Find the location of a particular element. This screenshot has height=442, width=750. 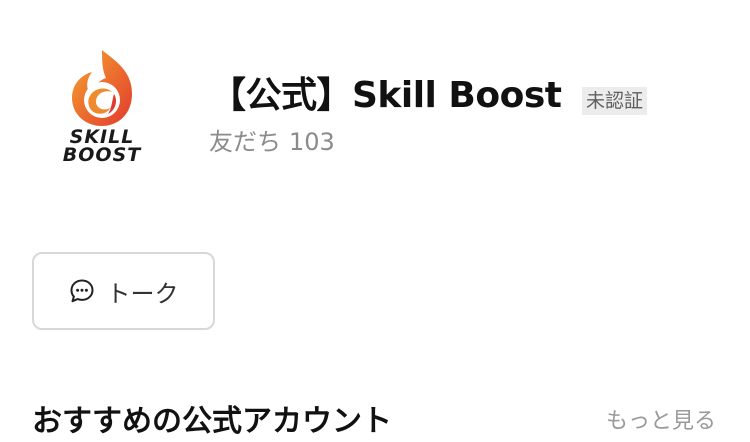

friends-count: 103 is located at coordinates (312, 142).